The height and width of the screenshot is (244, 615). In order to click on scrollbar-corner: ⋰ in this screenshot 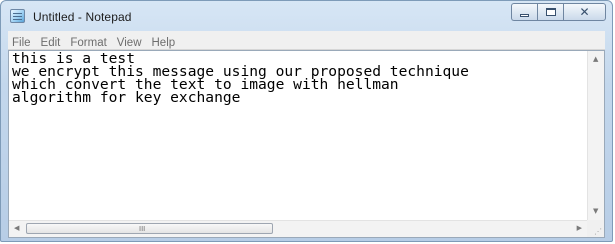, I will do `click(595, 228)`.